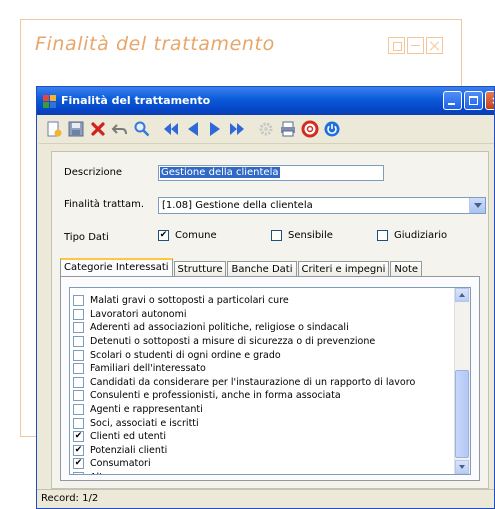 The image size is (495, 509). I want to click on list-item: Lavoratori autonomi, so click(270, 315).